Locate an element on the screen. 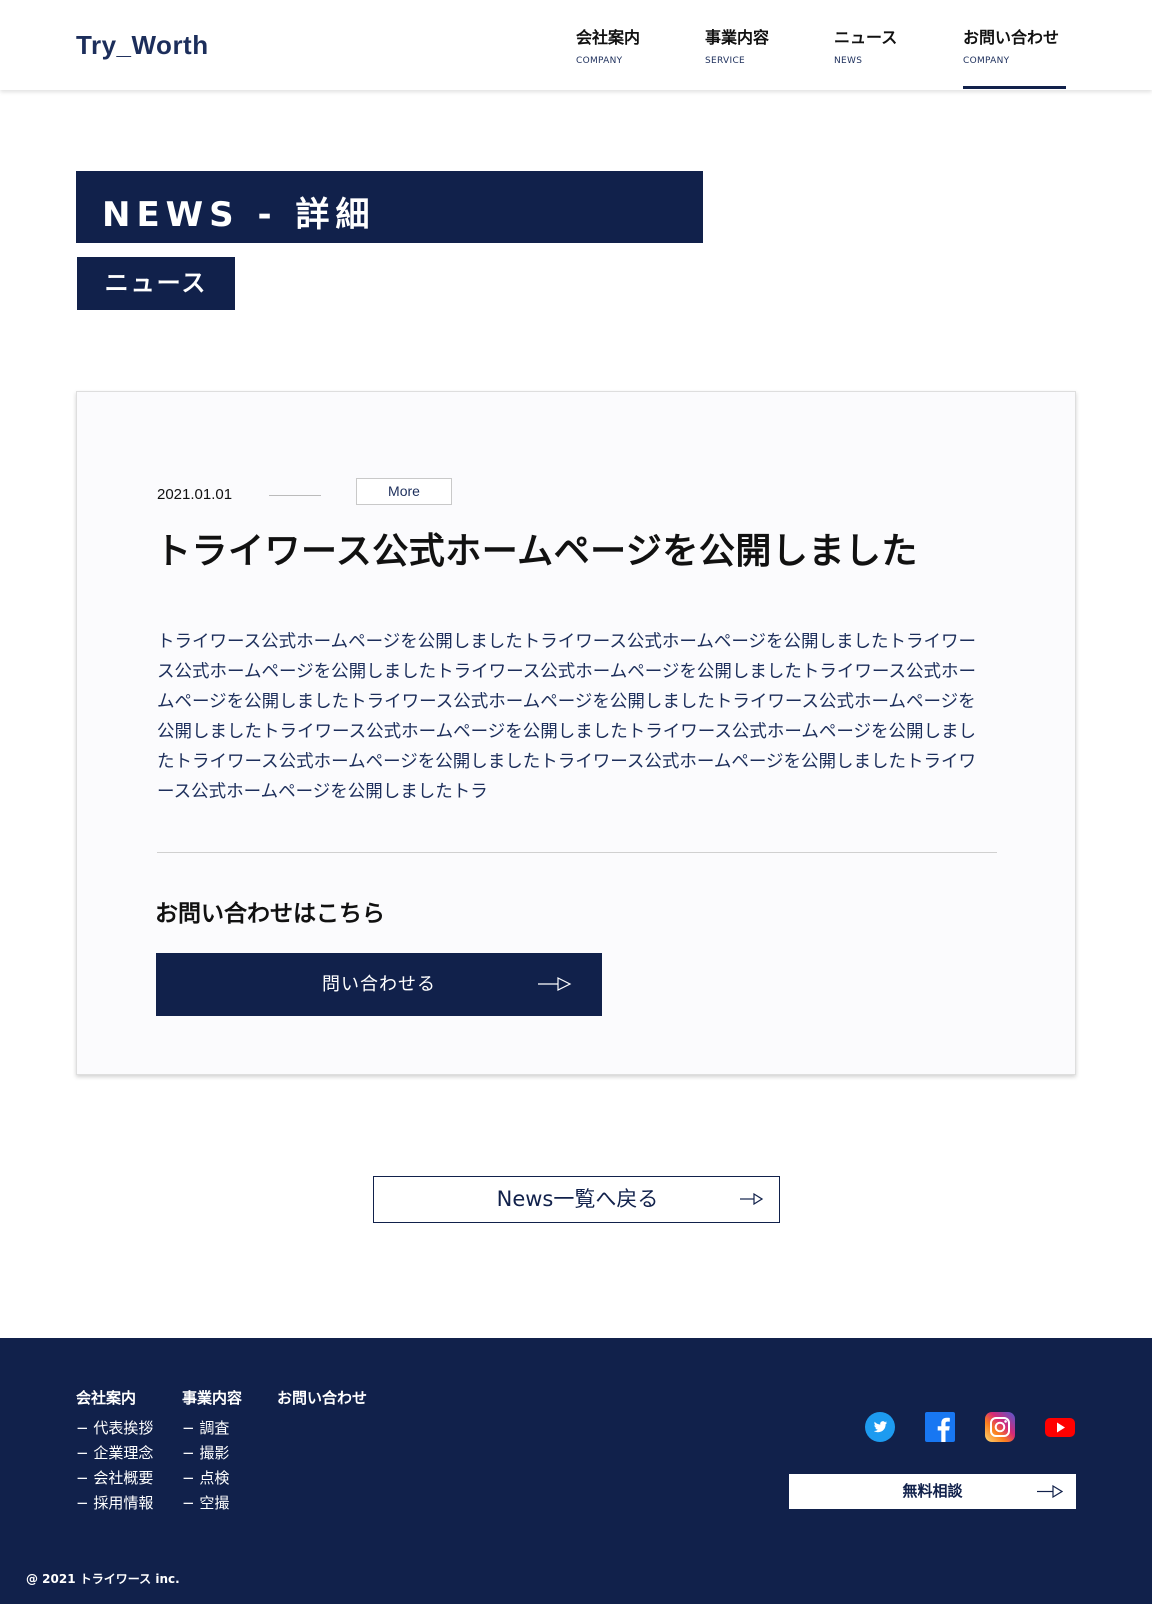 Image resolution: width=1152 pixels, height=1604 pixels. contact-heading: お問い合わせはこちら is located at coordinates (270, 914).